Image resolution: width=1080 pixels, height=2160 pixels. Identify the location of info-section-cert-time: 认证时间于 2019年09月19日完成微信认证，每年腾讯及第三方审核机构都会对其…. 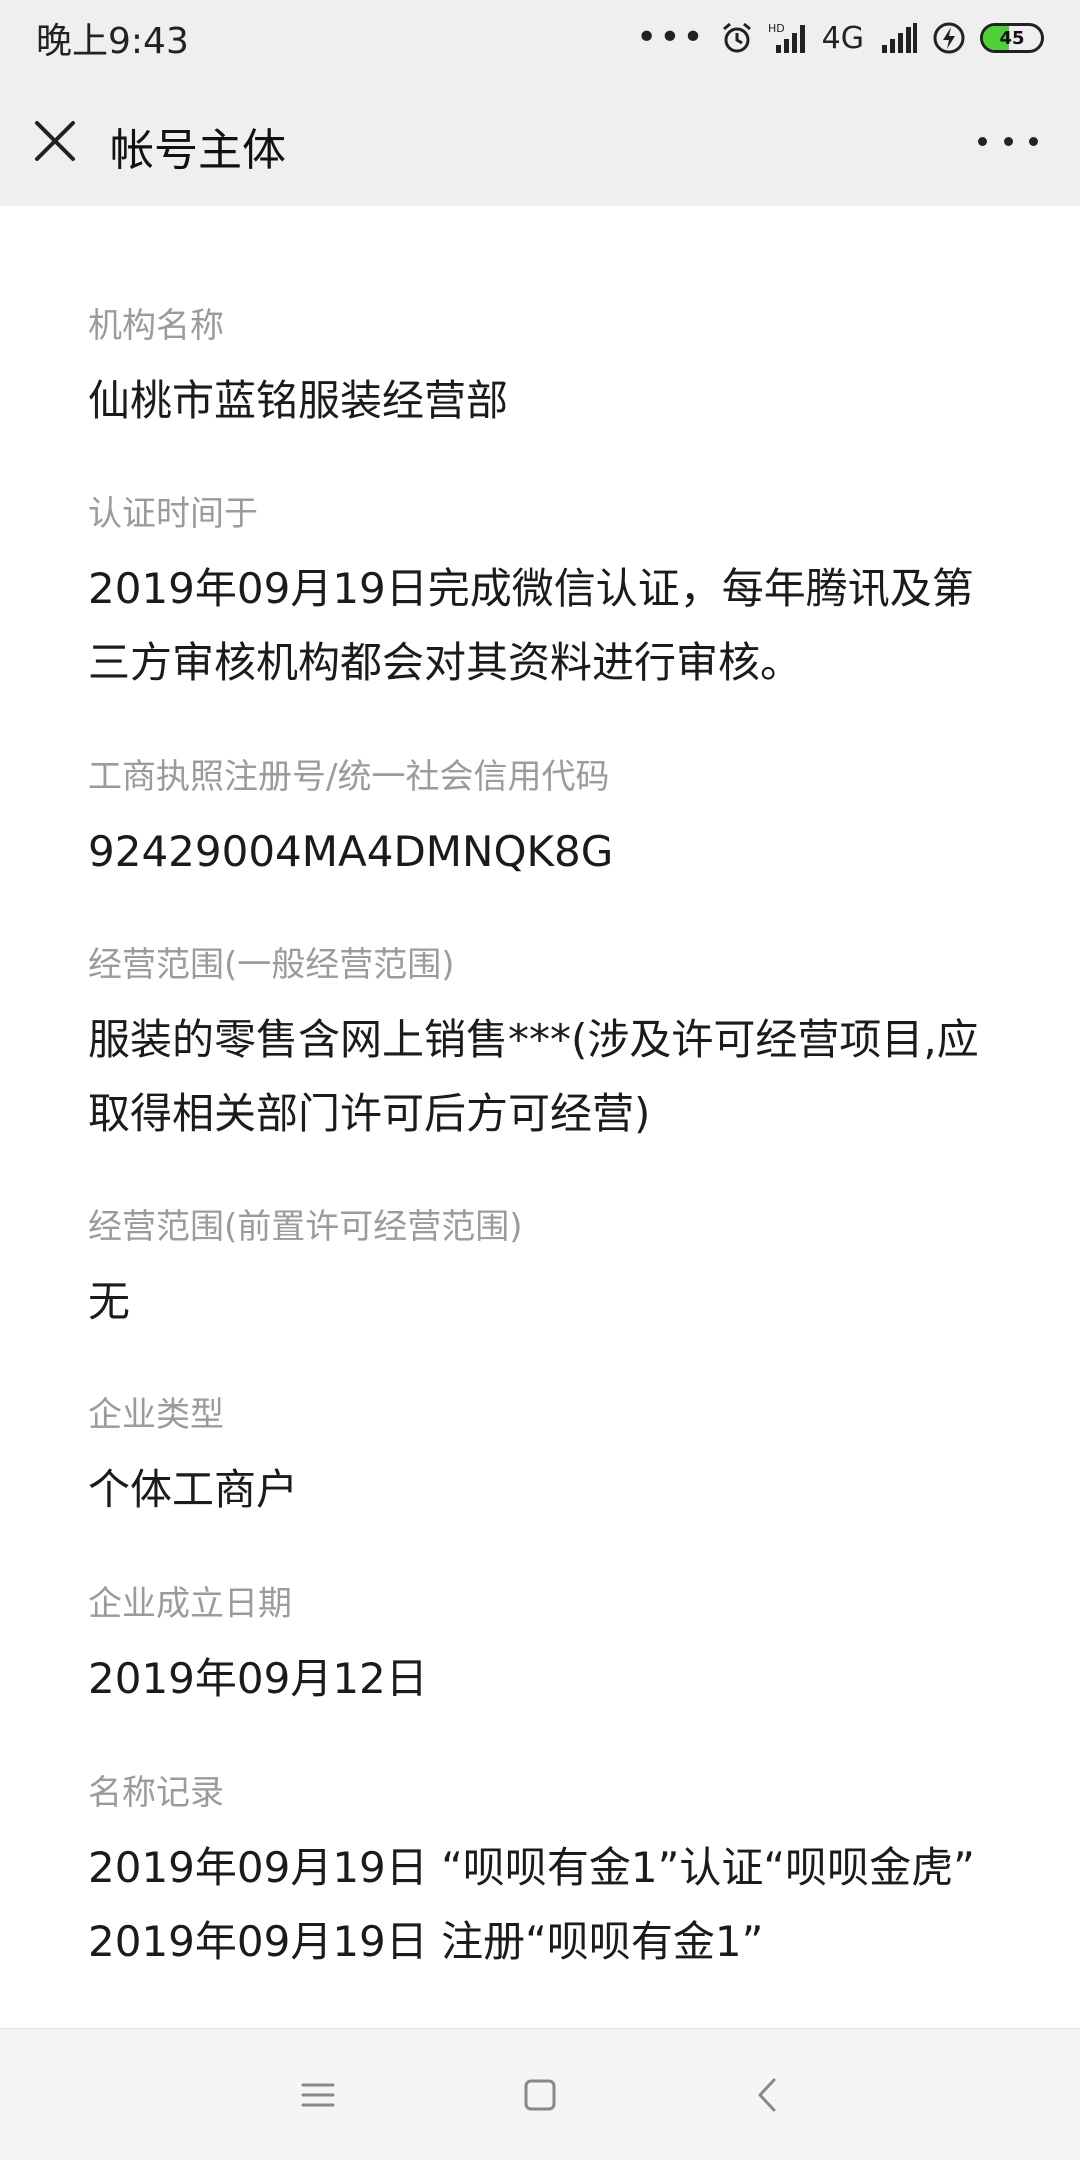
(548, 595).